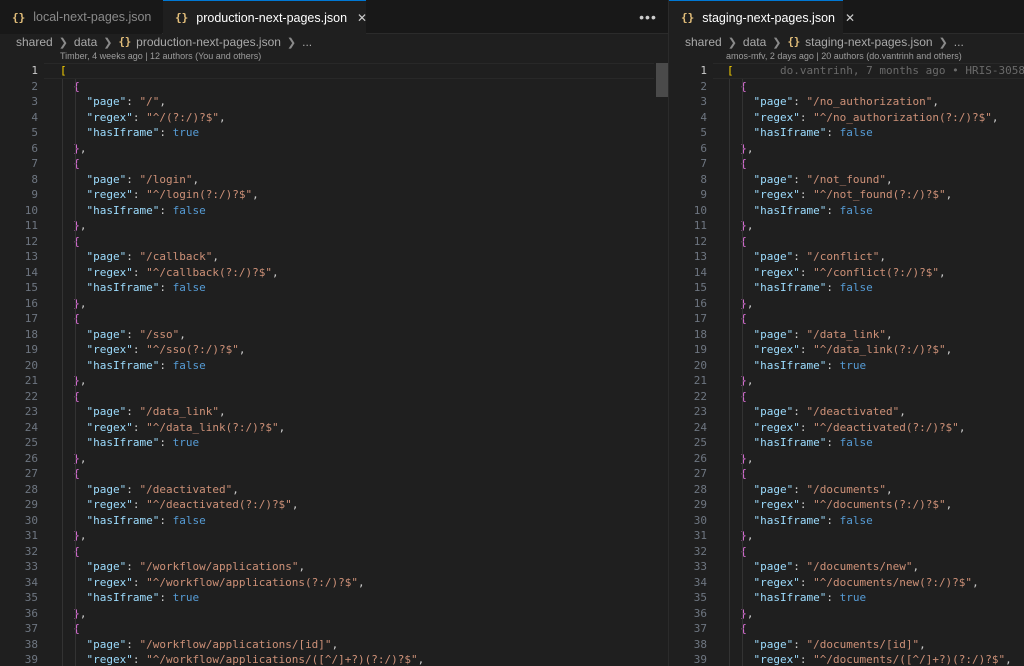 The height and width of the screenshot is (666, 1024). Describe the element at coordinates (334, 412) in the screenshot. I see `code-line: 23 "page": "/data_link",` at that location.